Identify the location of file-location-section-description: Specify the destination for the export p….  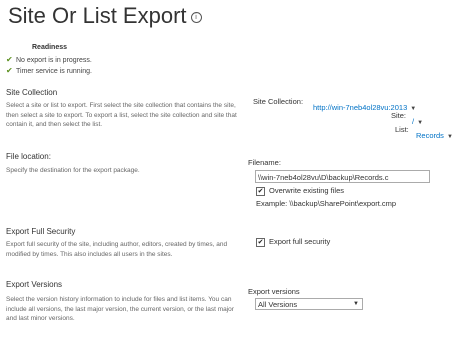
(73, 170).